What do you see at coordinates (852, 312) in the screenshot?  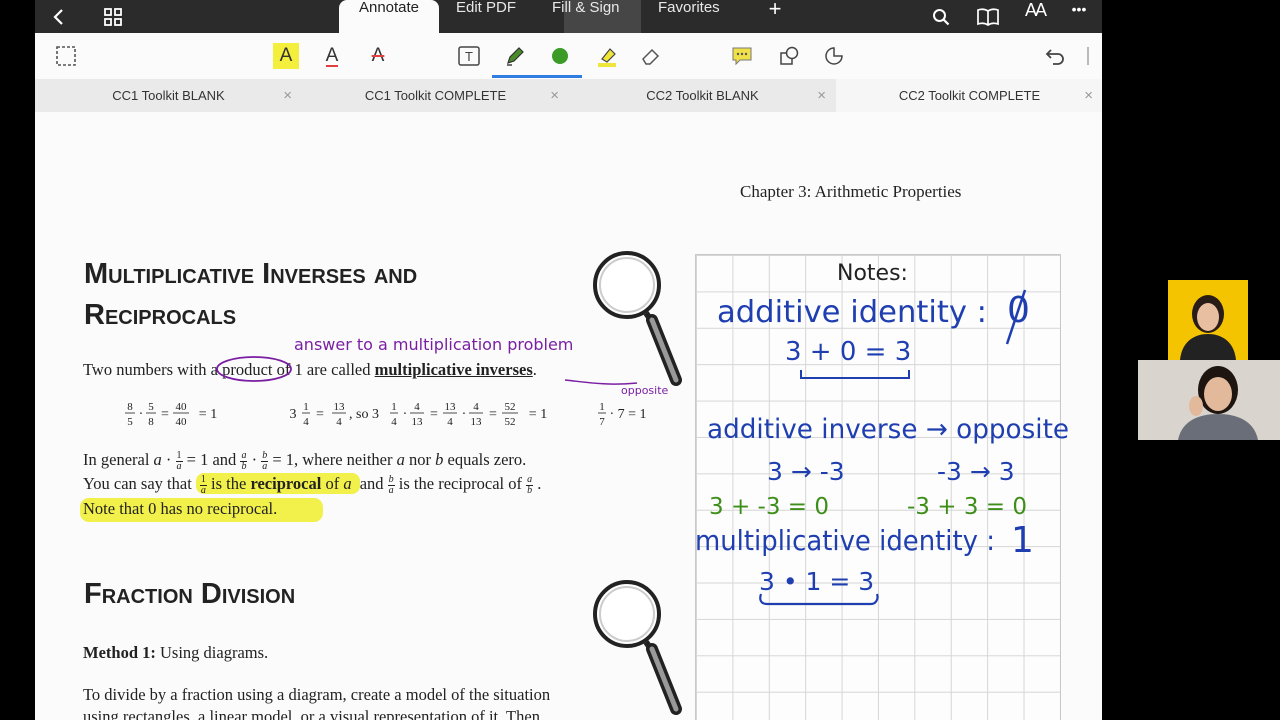 I see `additive-identity-label: additive identity :` at bounding box center [852, 312].